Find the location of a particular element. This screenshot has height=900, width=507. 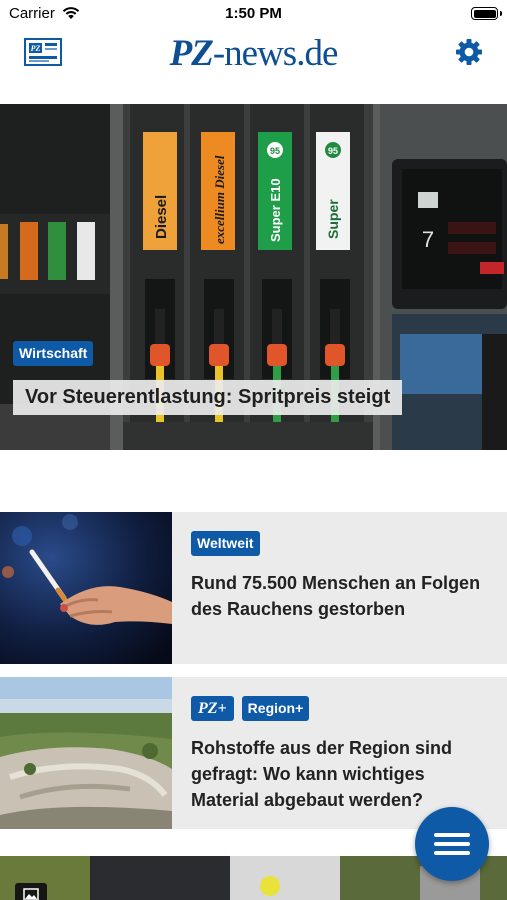

status-bar: Carrier 1:50 PM is located at coordinates (253, 14).